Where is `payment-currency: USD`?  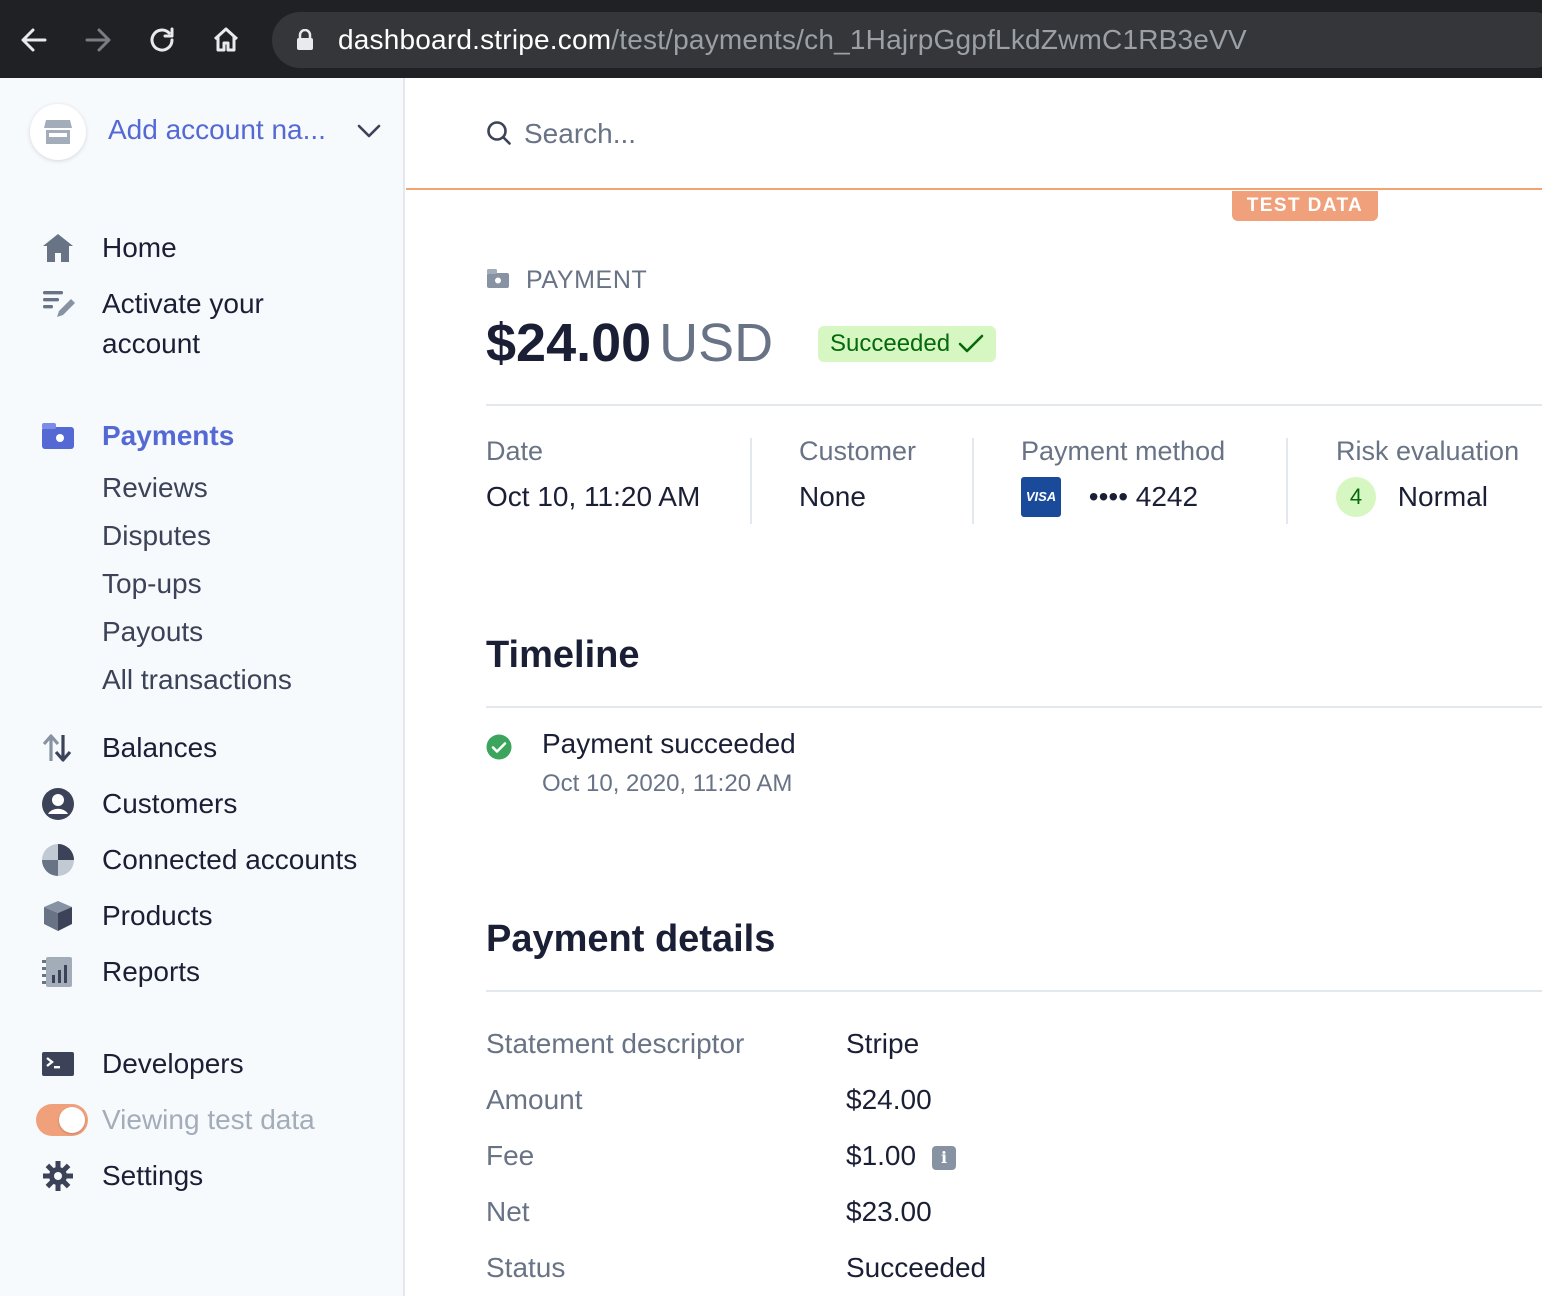
payment-currency: USD is located at coordinates (716, 343).